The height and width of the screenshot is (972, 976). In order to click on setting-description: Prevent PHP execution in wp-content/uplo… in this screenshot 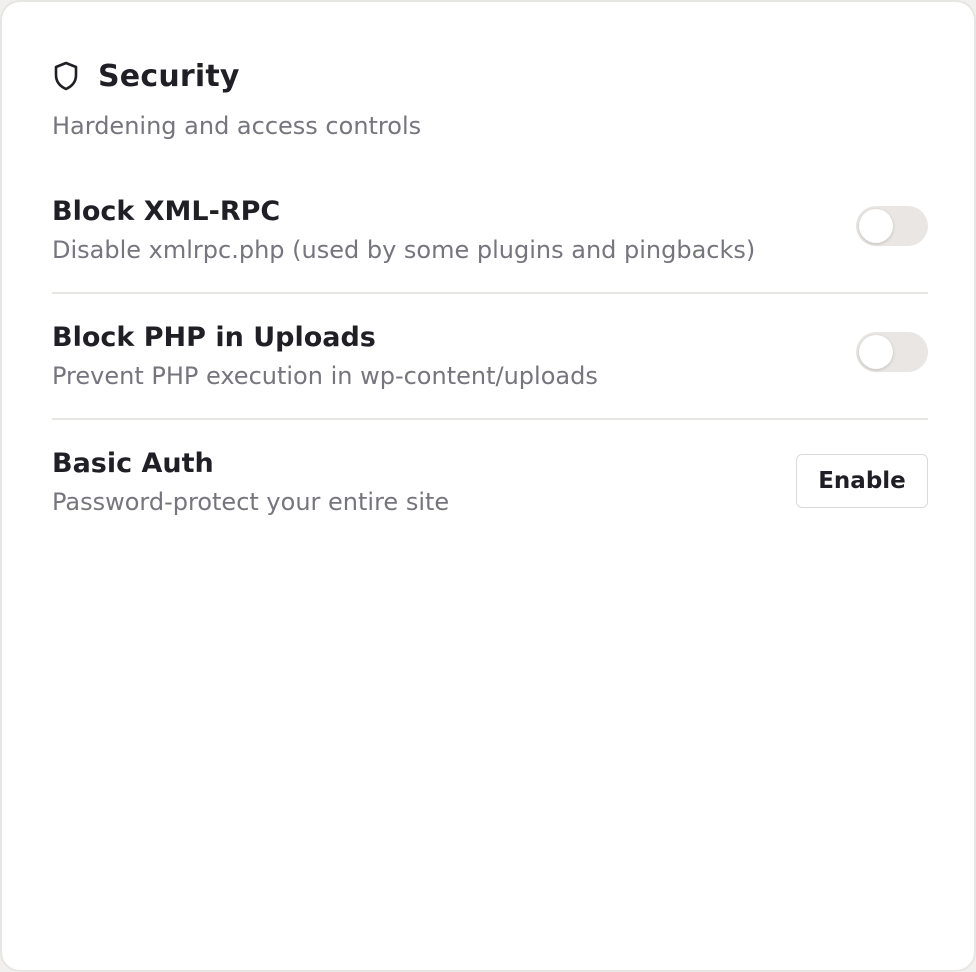, I will do `click(325, 376)`.